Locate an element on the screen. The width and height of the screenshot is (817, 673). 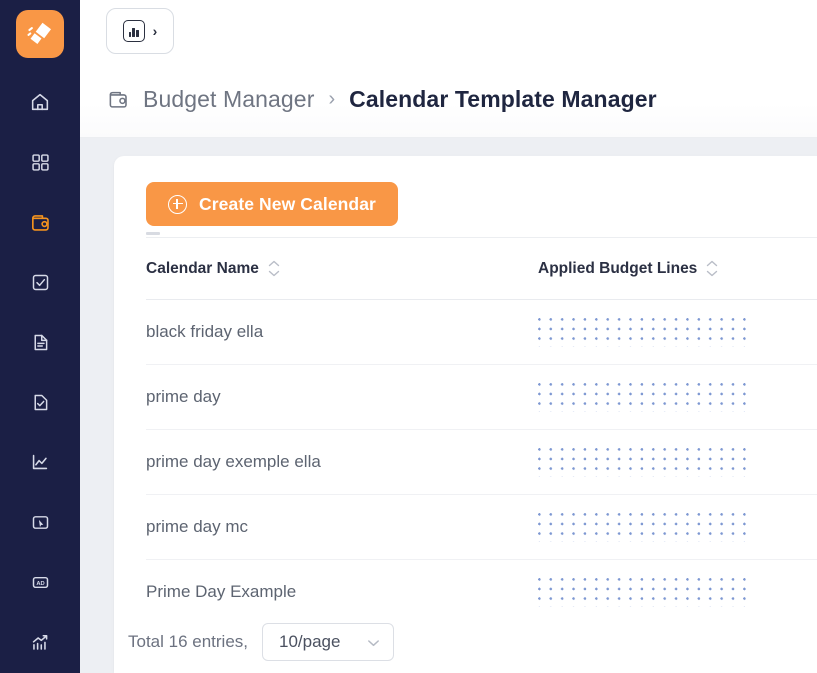
megaphone-logo-icon is located at coordinates (39, 33).